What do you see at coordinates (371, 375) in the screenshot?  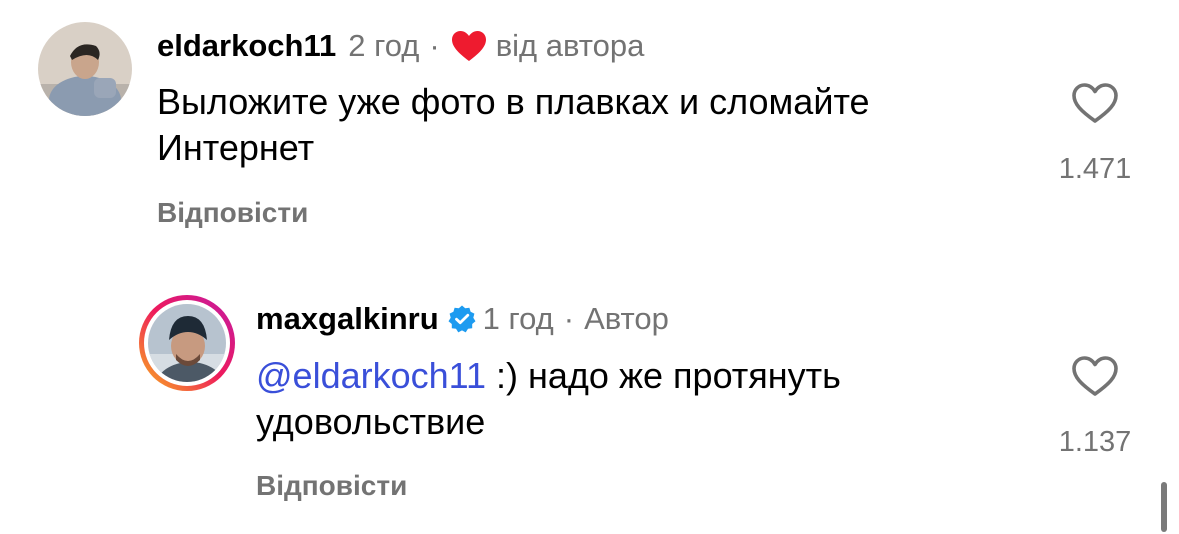 I see `mention-link: @eldarkoch11` at bounding box center [371, 375].